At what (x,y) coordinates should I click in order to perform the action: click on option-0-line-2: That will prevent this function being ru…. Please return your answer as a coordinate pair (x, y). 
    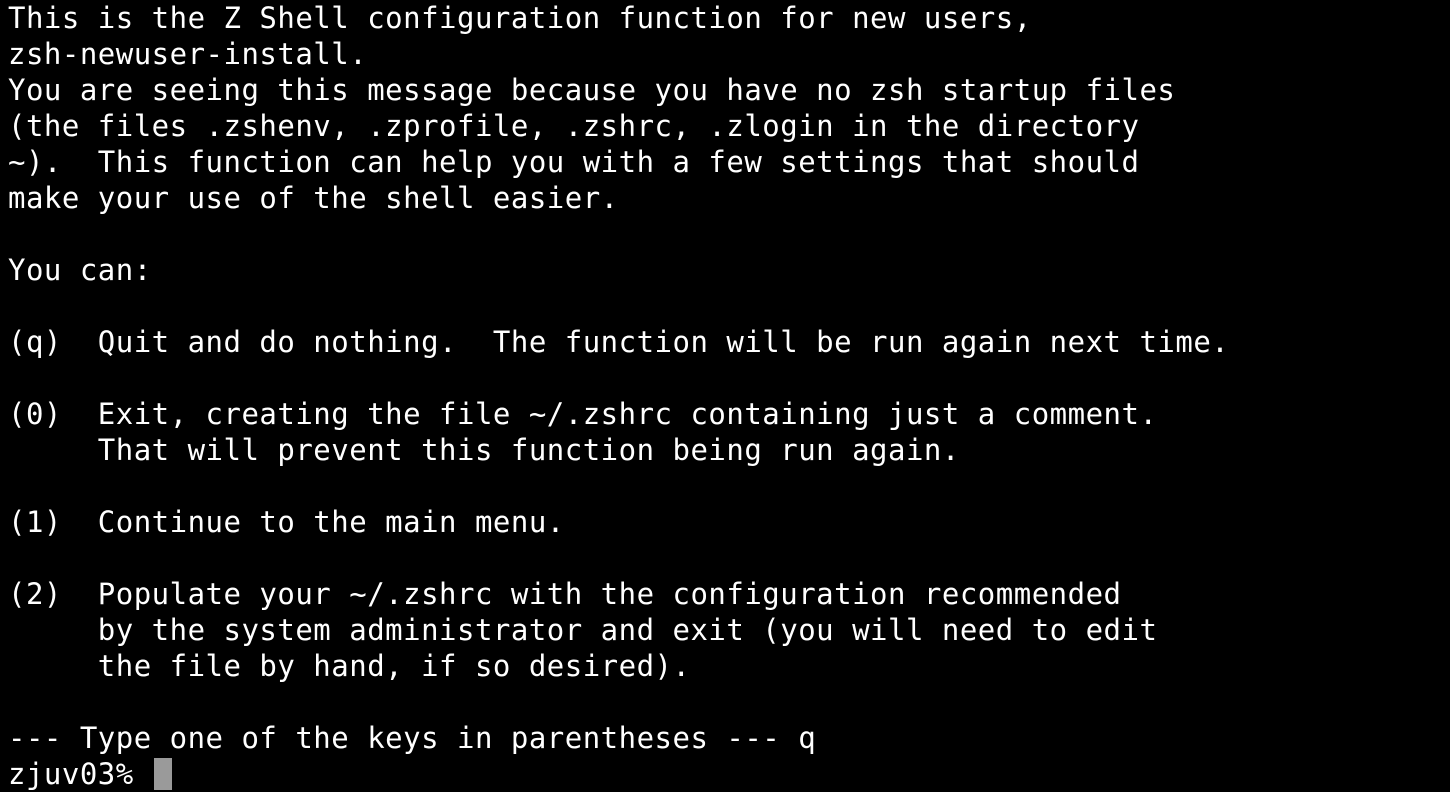
    Looking at the image, I should click on (484, 450).